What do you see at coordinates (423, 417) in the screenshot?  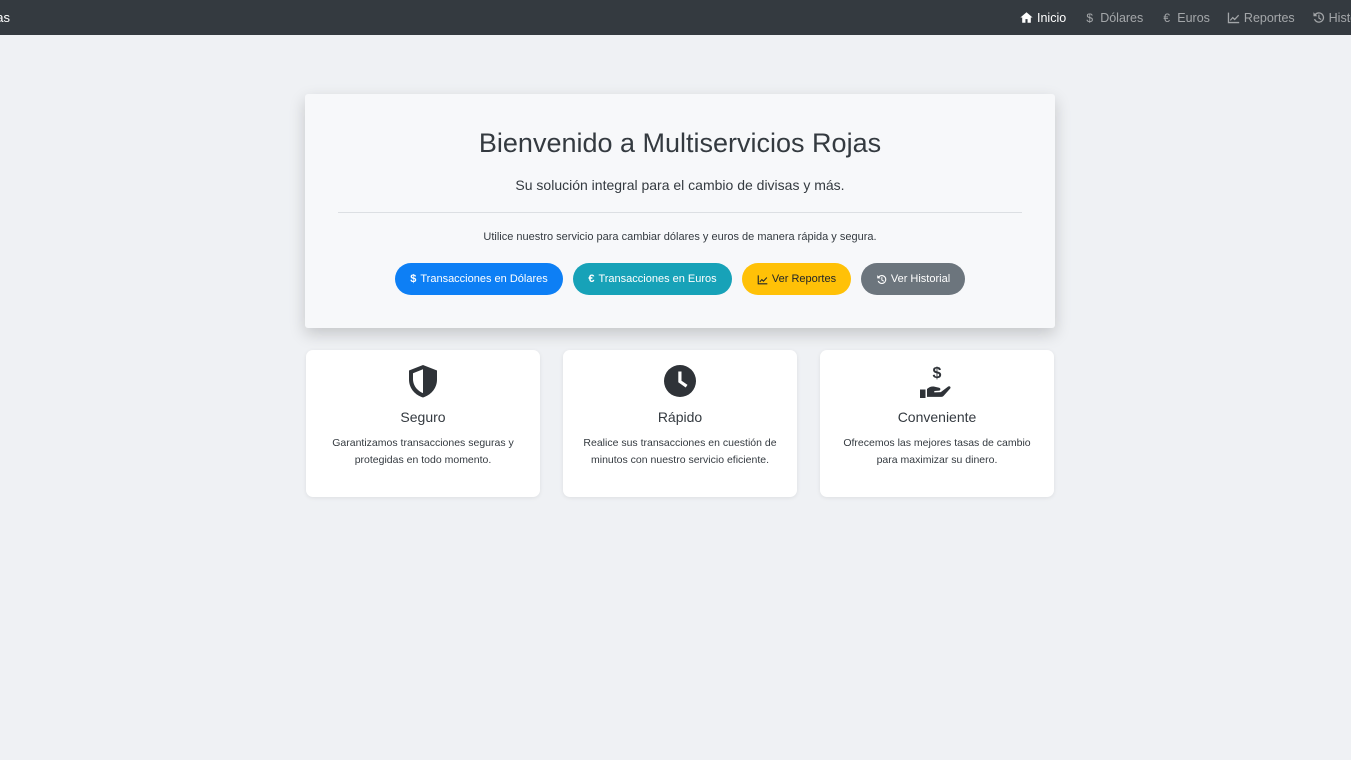 I see `feature-title: Seguro` at bounding box center [423, 417].